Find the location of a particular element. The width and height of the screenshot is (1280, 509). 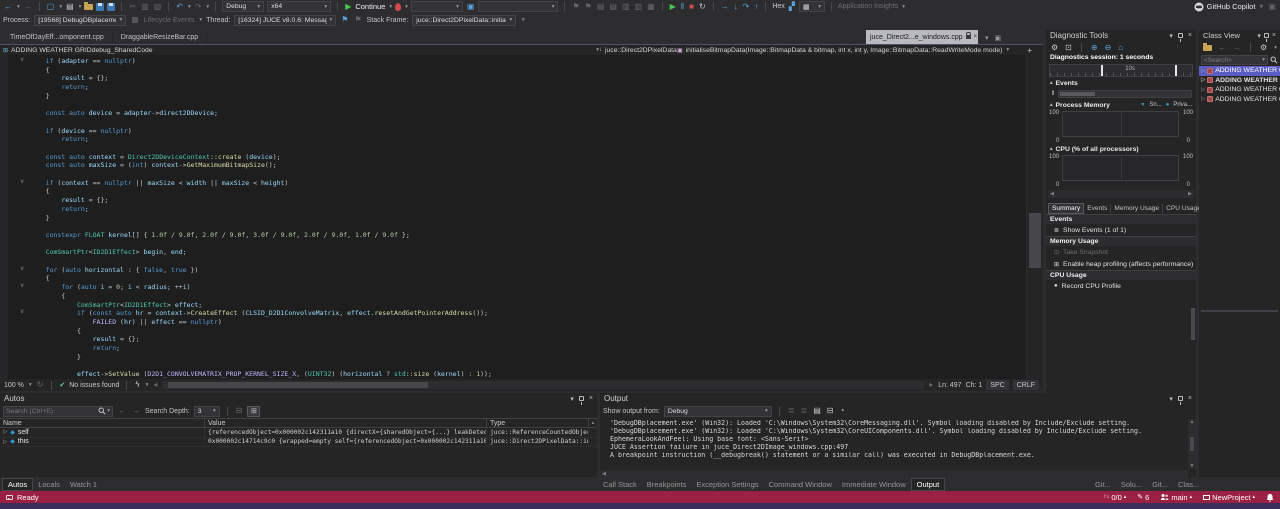

collapse-icon: ▴ is located at coordinates (1051, 83).